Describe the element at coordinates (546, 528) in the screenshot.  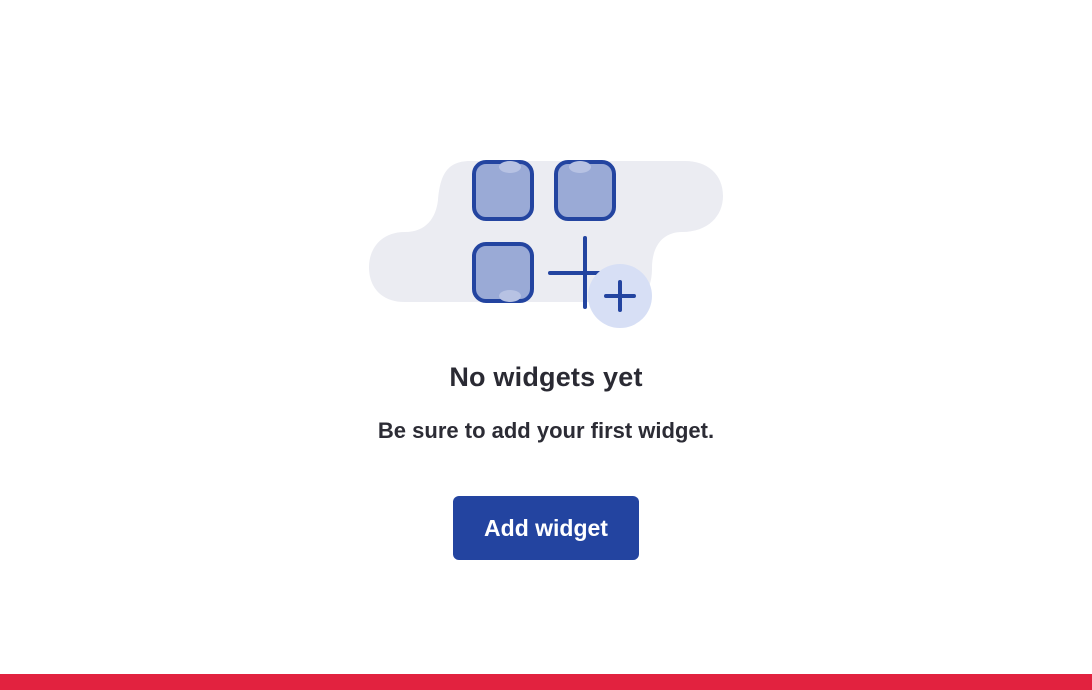
I see `add-widget-button: Add widget` at that location.